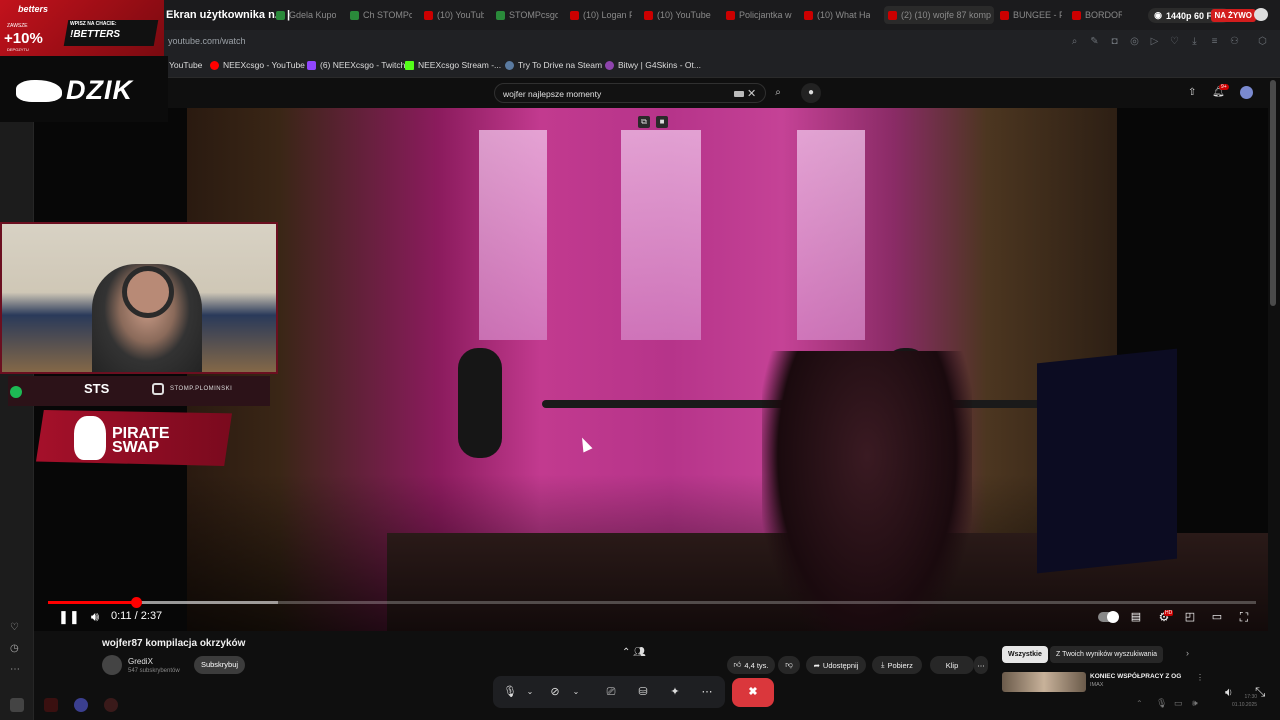 The image size is (1280, 720). Describe the element at coordinates (1245, 705) in the screenshot. I see `clock-date: 01.10.2025` at that location.